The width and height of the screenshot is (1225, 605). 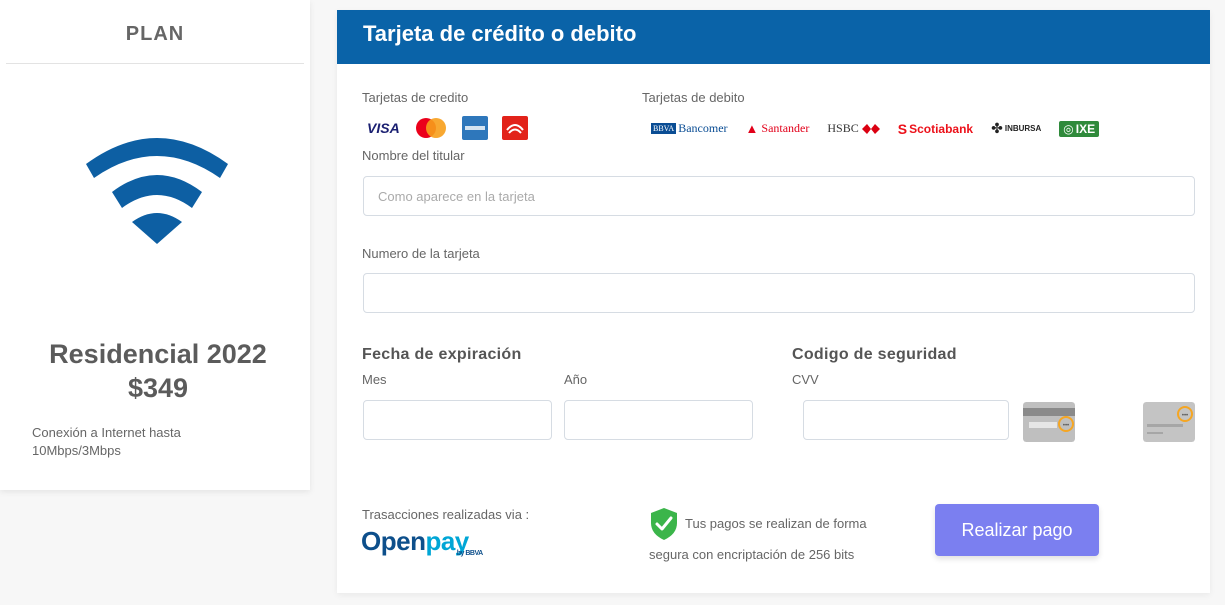 I want to click on ixe-logo: ◎ IXE, so click(x=1079, y=128).